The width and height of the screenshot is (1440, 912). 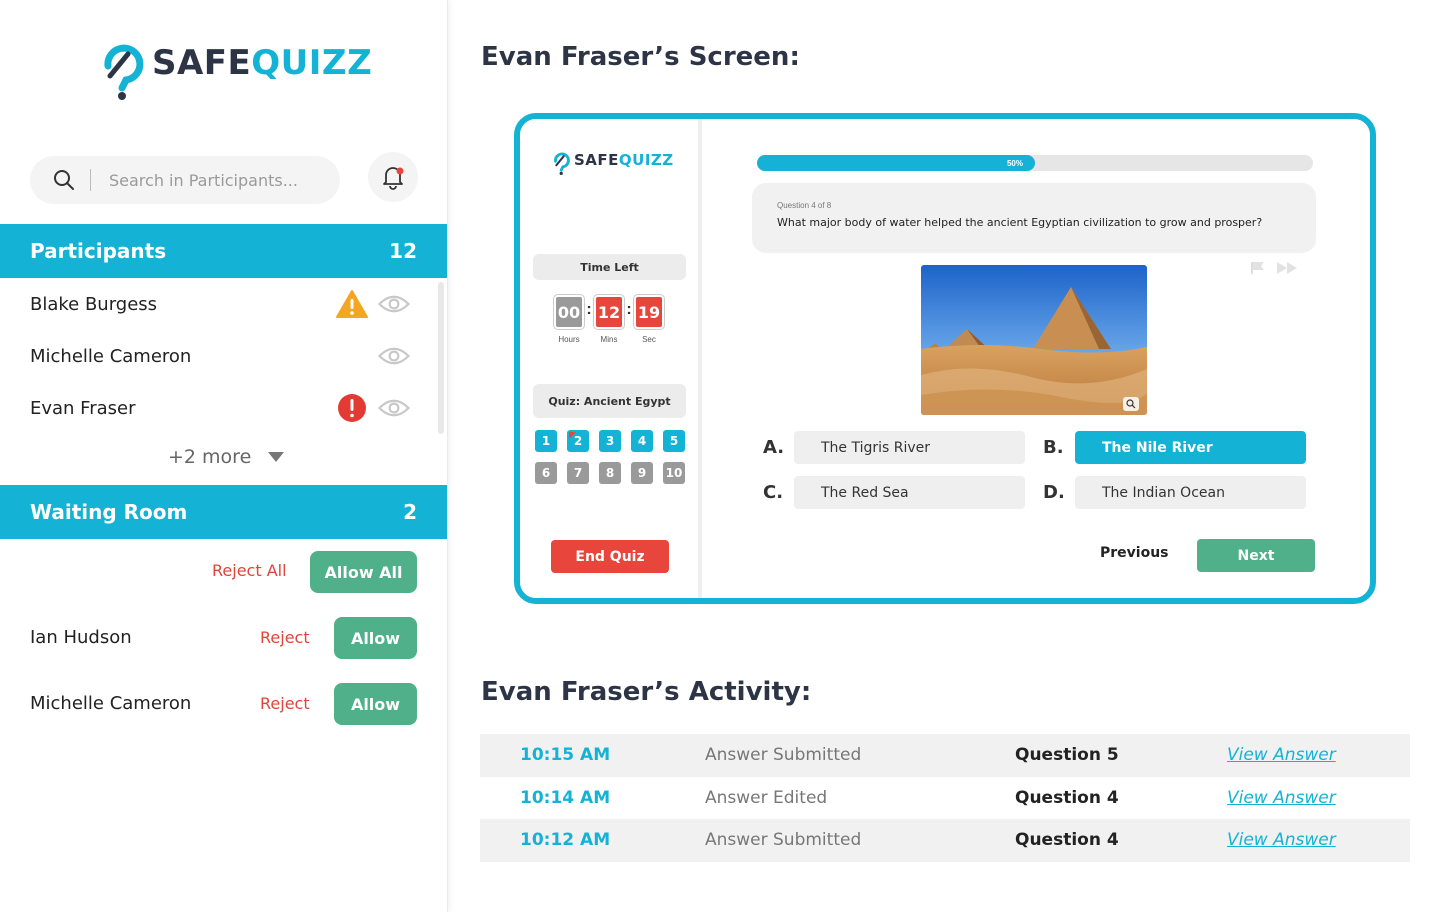 I want to click on zoom-image-button, so click(x=1131, y=404).